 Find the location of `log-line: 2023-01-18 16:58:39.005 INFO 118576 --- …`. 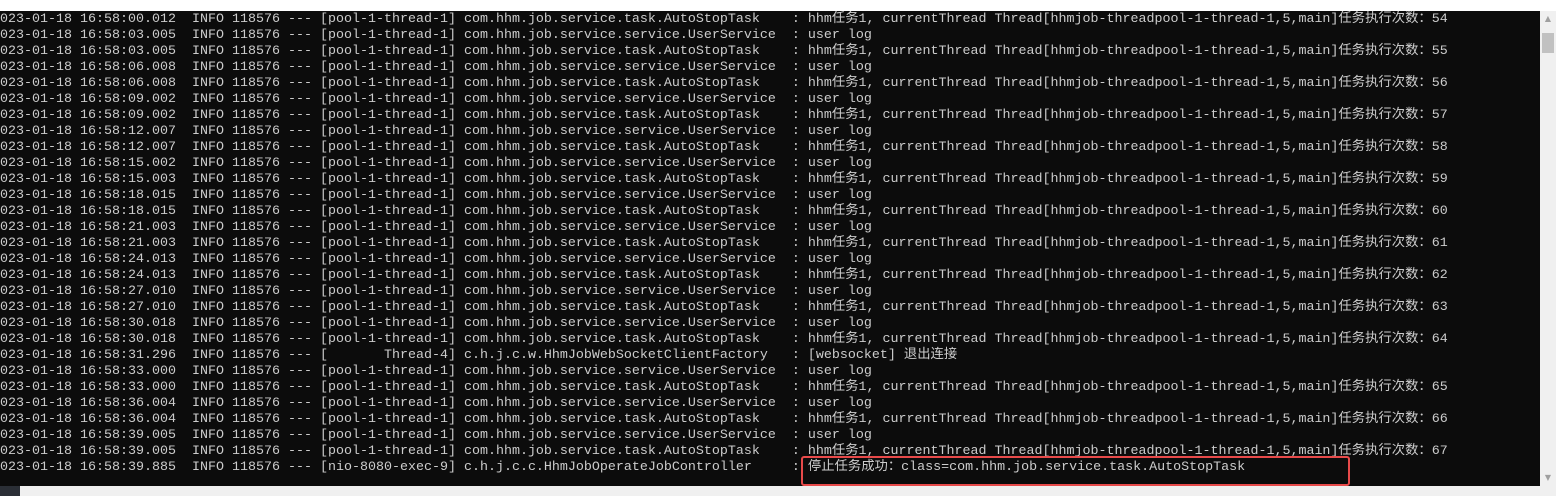

log-line: 2023-01-18 16:58:39.005 INFO 118576 --- … is located at coordinates (724, 452).